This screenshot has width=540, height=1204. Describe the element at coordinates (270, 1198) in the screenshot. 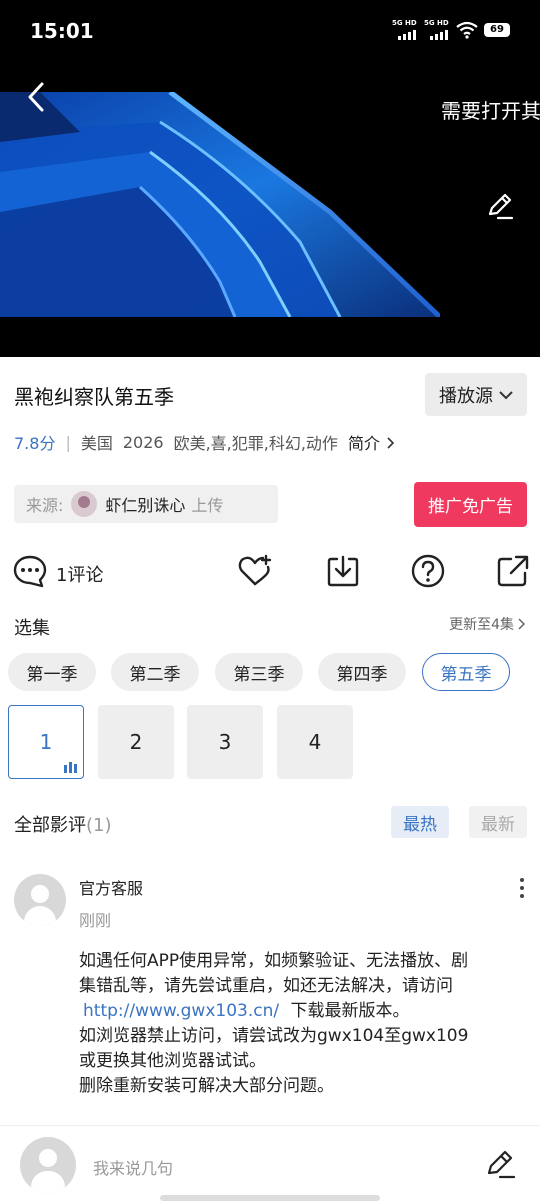

I see `home-indicator` at that location.